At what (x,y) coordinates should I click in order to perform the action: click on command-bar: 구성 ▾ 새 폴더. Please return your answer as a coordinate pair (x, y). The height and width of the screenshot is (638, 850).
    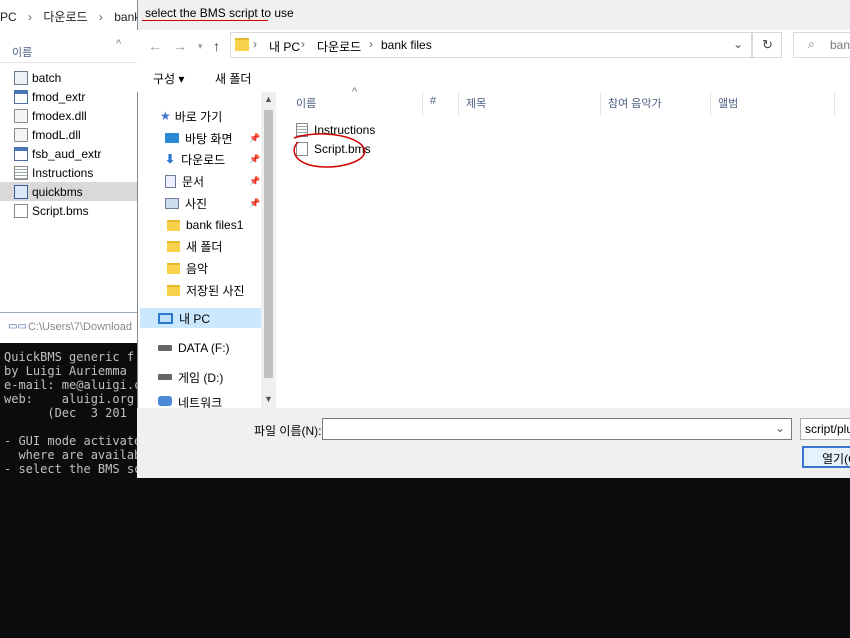
    Looking at the image, I should click on (493, 77).